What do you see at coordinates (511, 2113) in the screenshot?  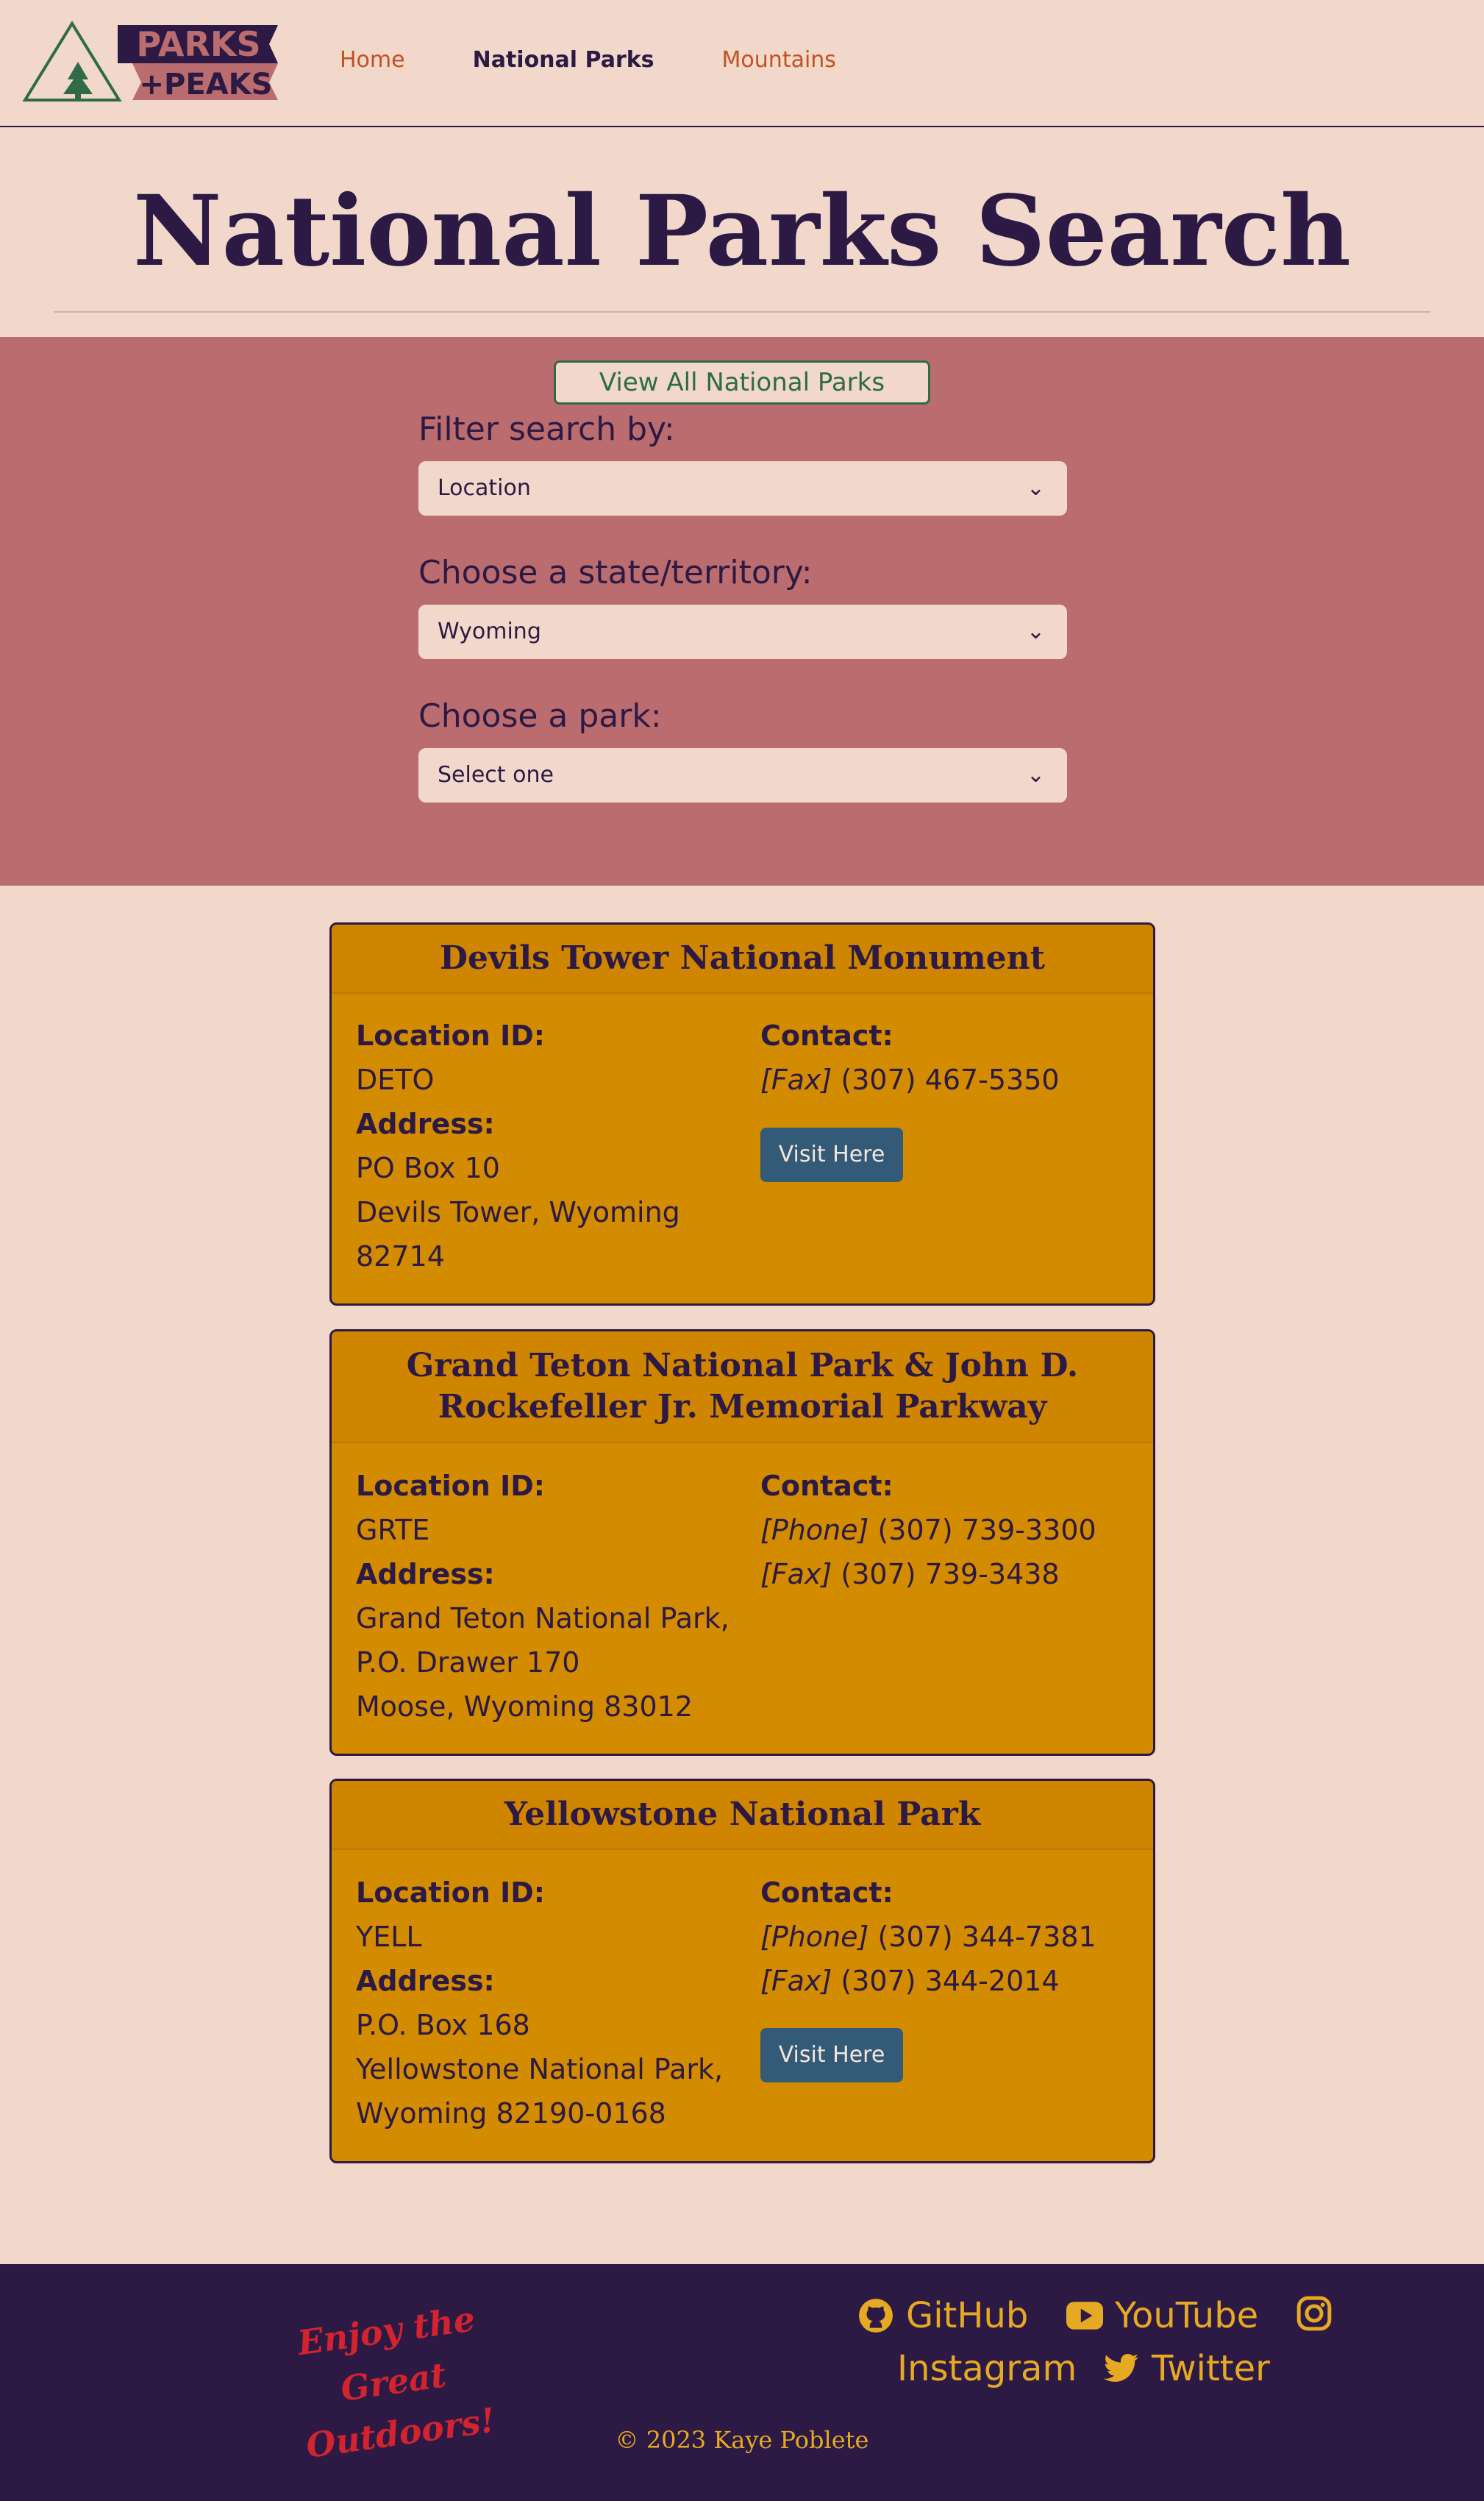 I see `address-line: Wyoming 82190-0168` at bounding box center [511, 2113].